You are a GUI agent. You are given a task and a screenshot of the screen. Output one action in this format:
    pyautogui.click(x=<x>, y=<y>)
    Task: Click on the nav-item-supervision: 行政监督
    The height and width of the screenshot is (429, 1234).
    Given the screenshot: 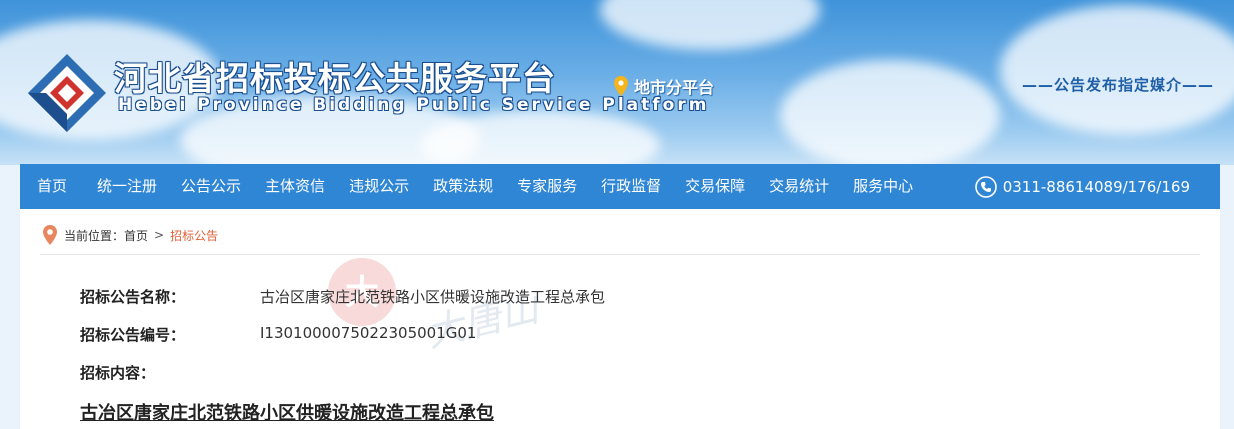 What is the action you would take?
    pyautogui.click(x=631, y=186)
    